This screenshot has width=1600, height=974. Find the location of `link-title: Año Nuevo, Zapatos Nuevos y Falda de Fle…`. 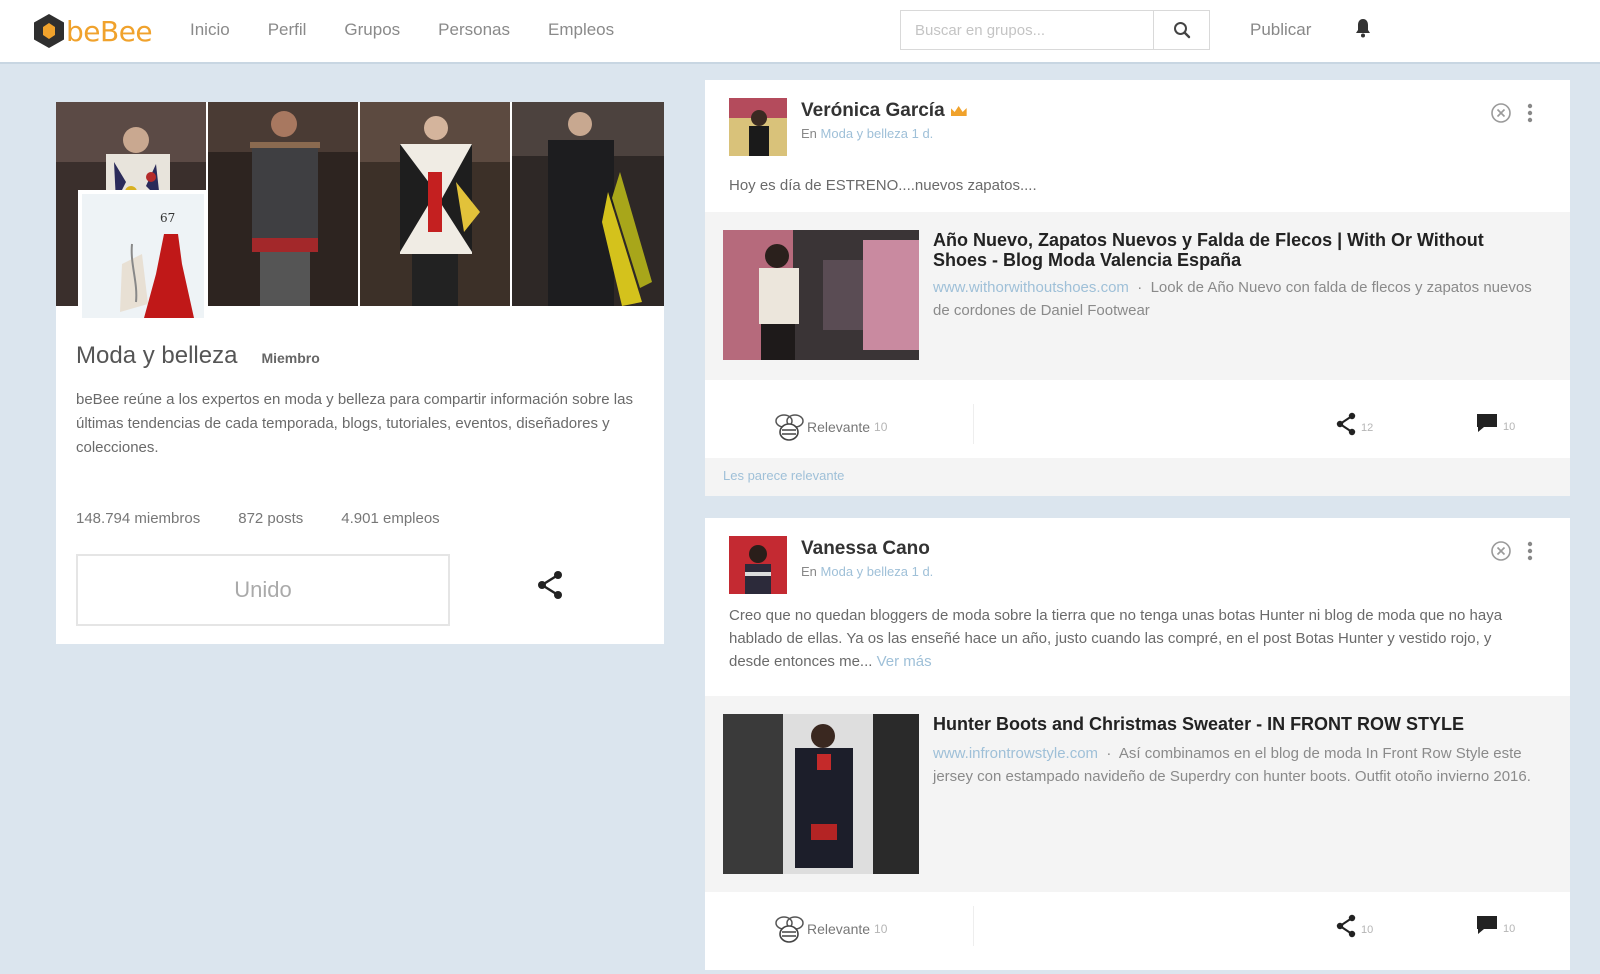

link-title: Año Nuevo, Zapatos Nuevos y Falda de Fle… is located at coordinates (1233, 250).